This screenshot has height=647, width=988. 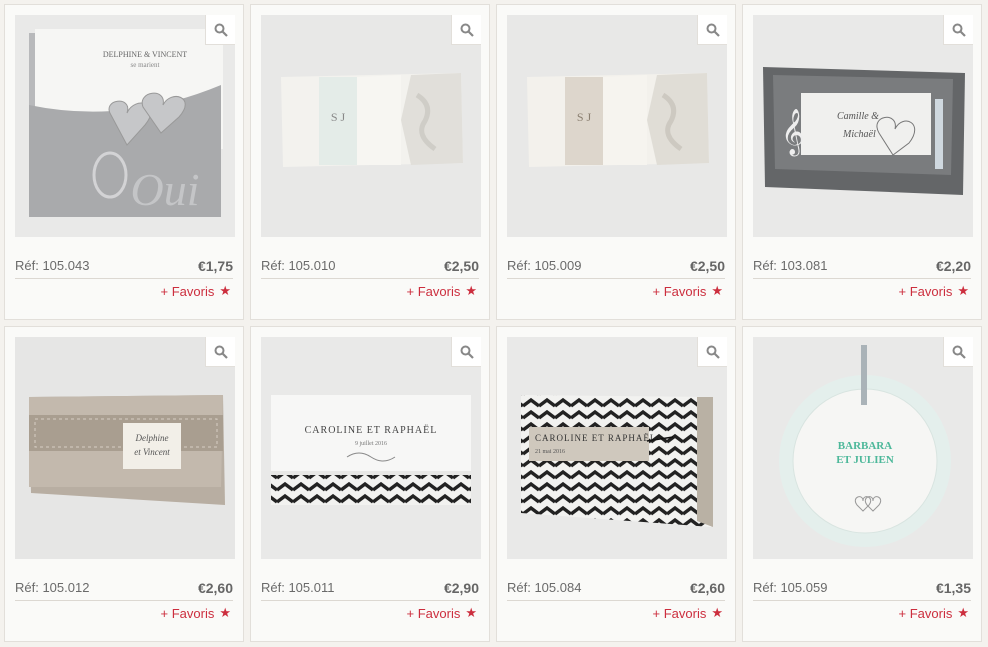 What do you see at coordinates (863, 126) in the screenshot?
I see `product-image: Camille & Michaël 𝄞` at bounding box center [863, 126].